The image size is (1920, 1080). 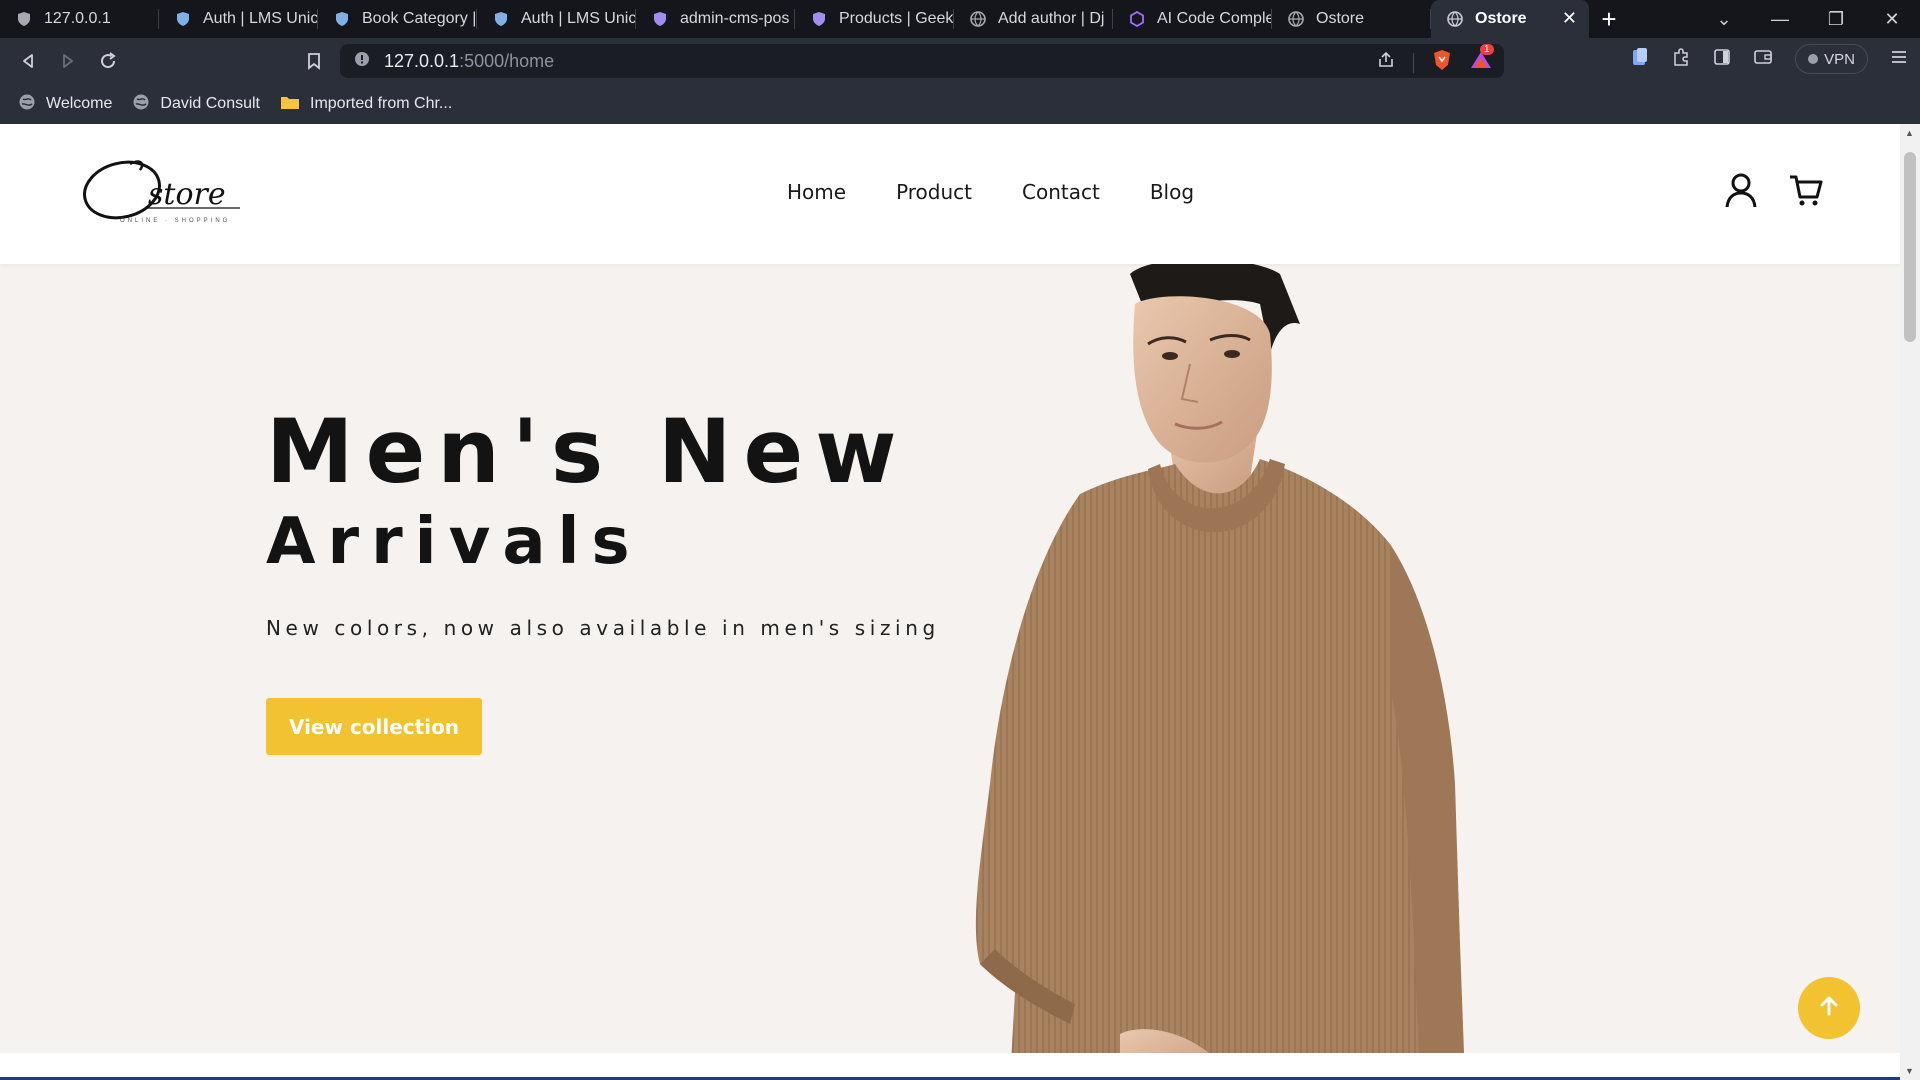 I want to click on browser-tab: Products | Geek, so click(x=874, y=19).